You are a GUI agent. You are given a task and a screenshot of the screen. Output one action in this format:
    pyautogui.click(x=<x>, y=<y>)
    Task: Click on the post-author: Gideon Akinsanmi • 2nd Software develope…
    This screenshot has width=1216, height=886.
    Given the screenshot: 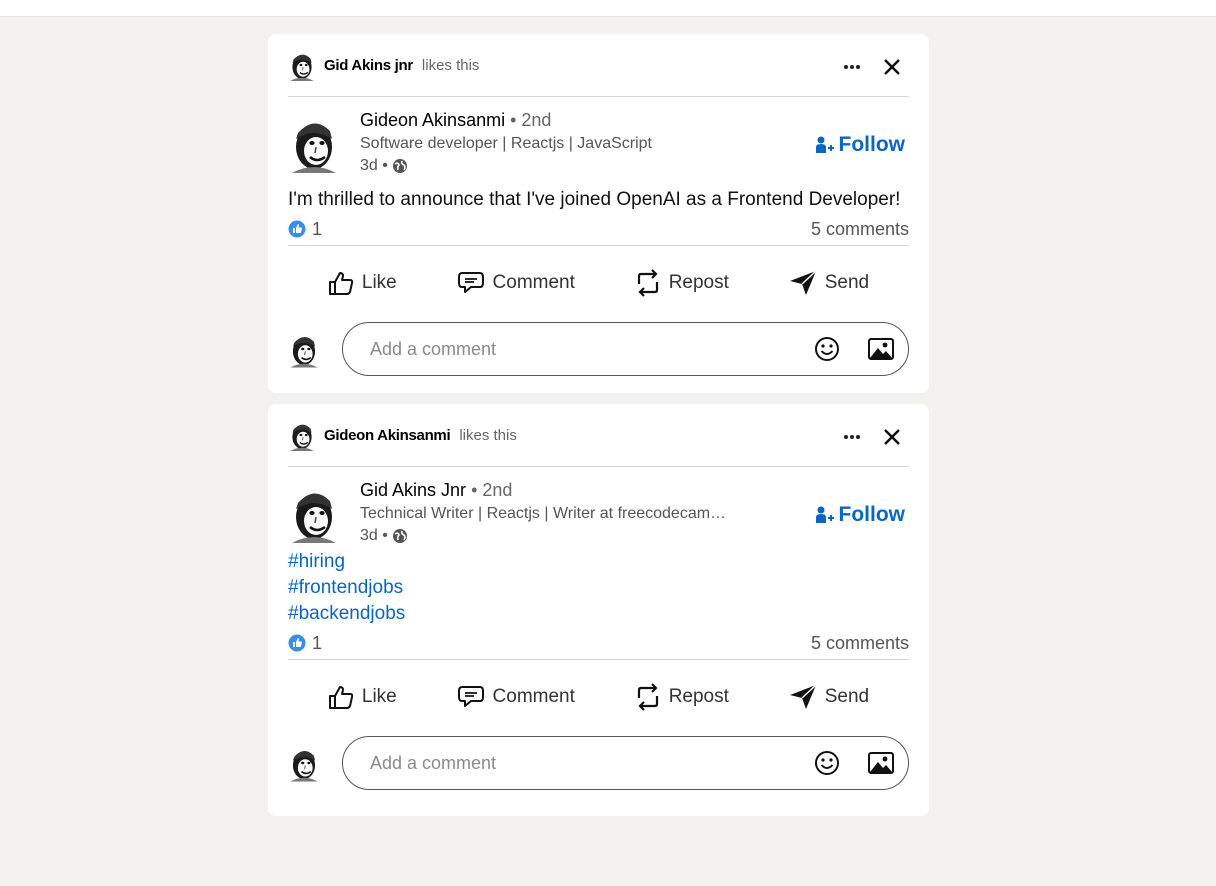 What is the action you would take?
    pyautogui.click(x=598, y=139)
    